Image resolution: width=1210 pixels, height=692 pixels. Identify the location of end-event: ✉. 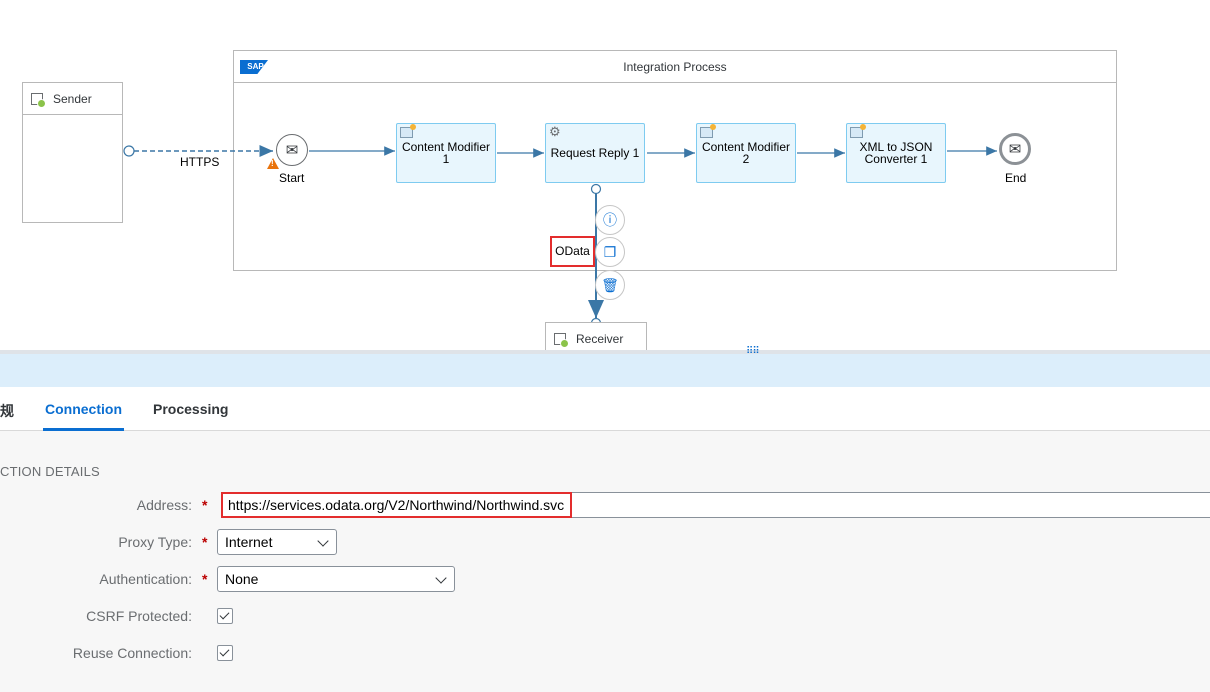
(1015, 149).